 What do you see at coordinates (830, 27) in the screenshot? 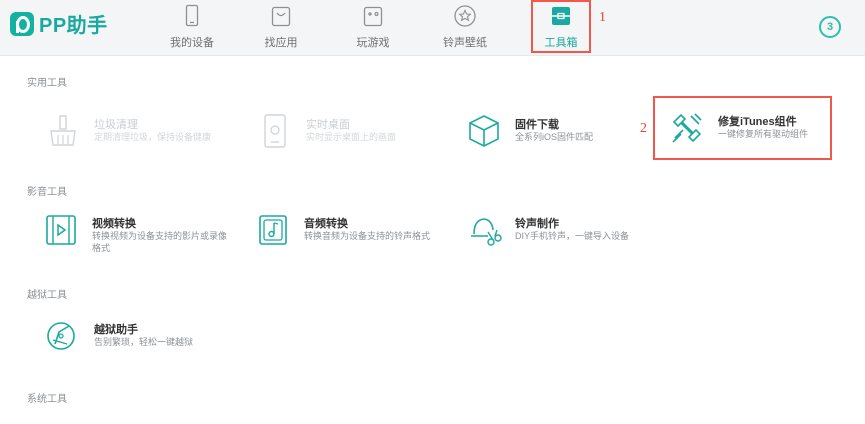
I see `notification-count-badge: 3` at bounding box center [830, 27].